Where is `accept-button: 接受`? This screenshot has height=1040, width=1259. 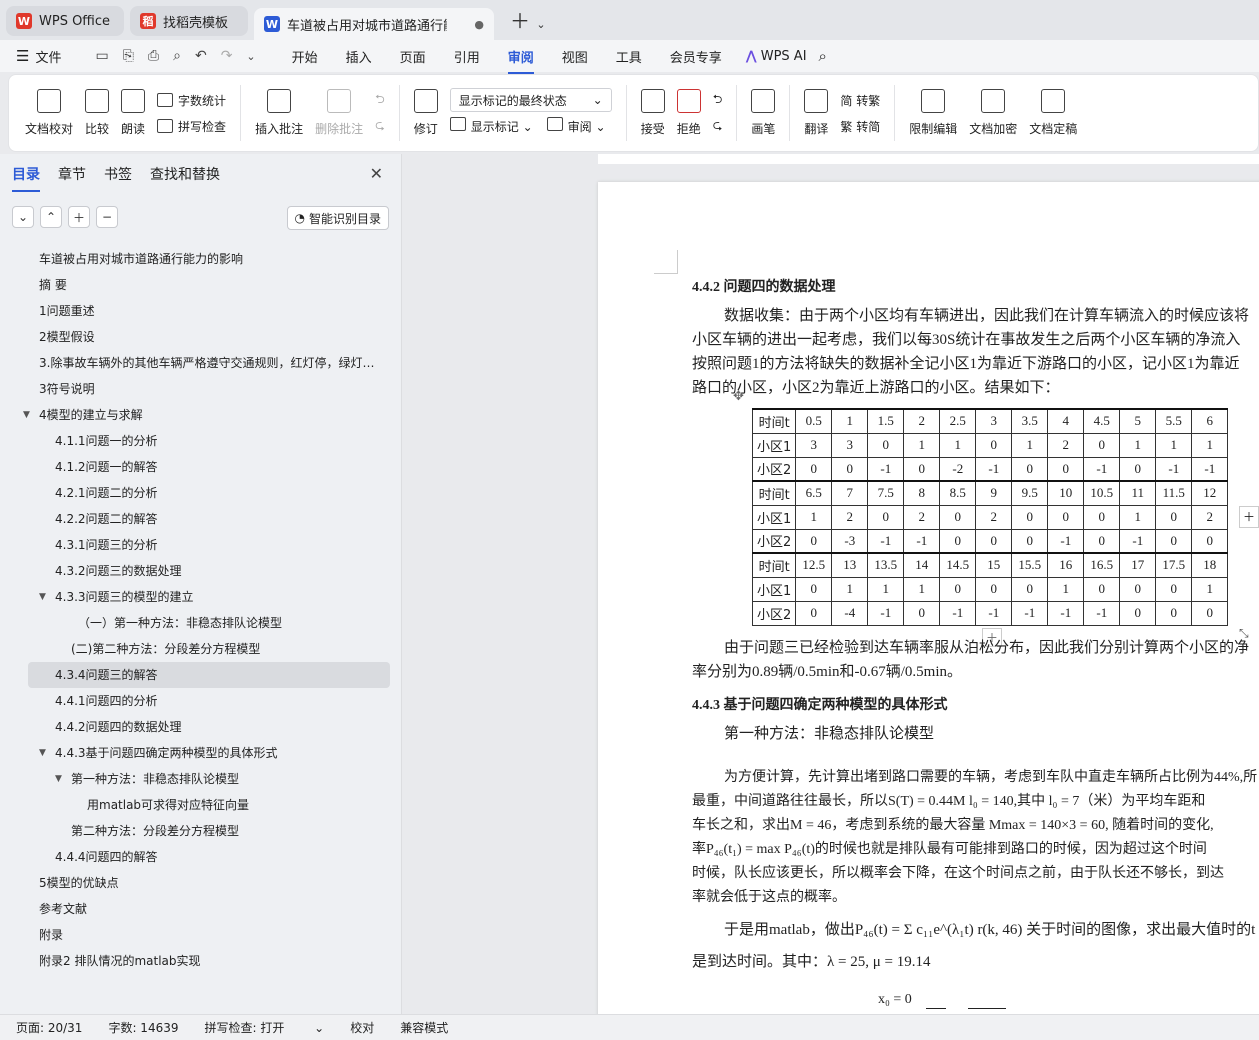
accept-button: 接受 is located at coordinates (652, 113).